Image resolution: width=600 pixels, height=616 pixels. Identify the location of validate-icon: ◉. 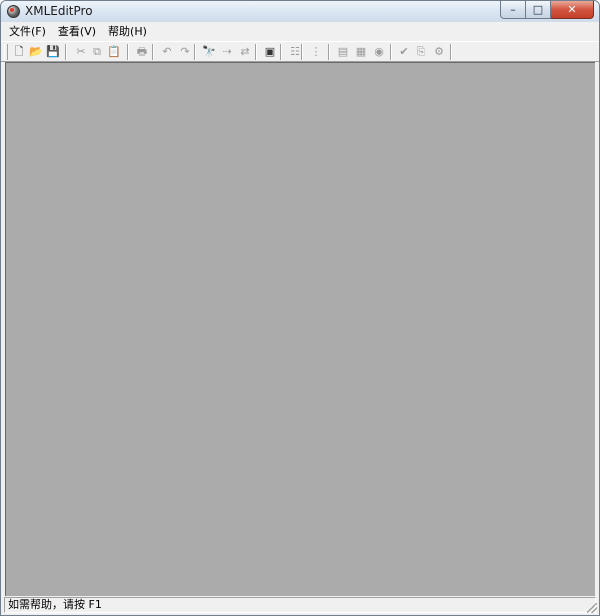
(379, 52).